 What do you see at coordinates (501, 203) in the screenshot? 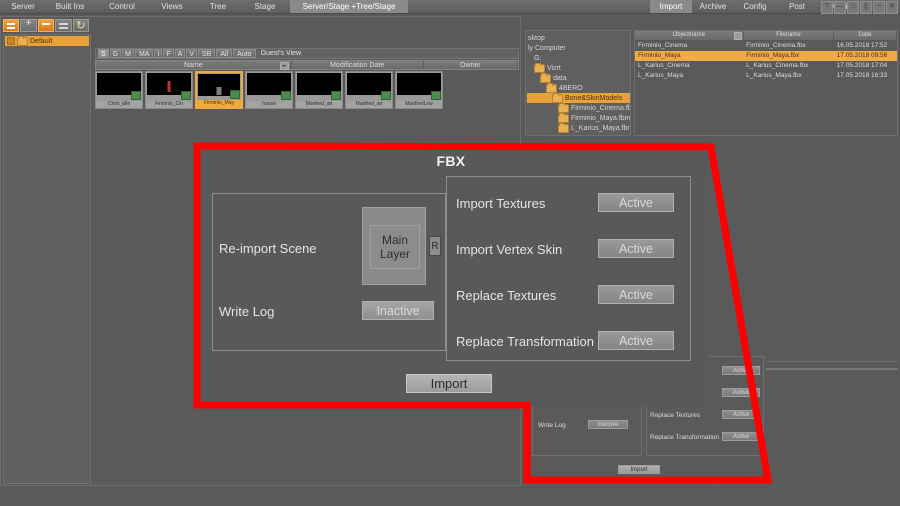
I see `option-label-import-textures: Import Textures` at bounding box center [501, 203].